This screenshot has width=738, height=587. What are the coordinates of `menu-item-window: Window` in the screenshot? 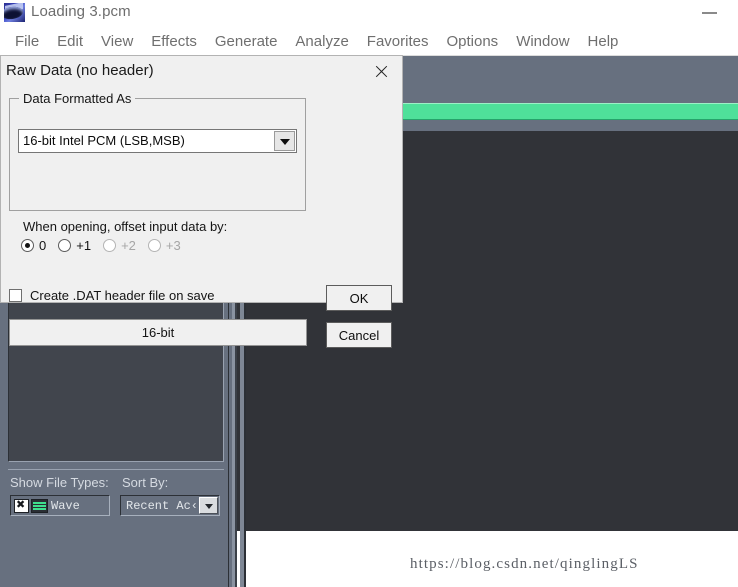 It's located at (542, 41).